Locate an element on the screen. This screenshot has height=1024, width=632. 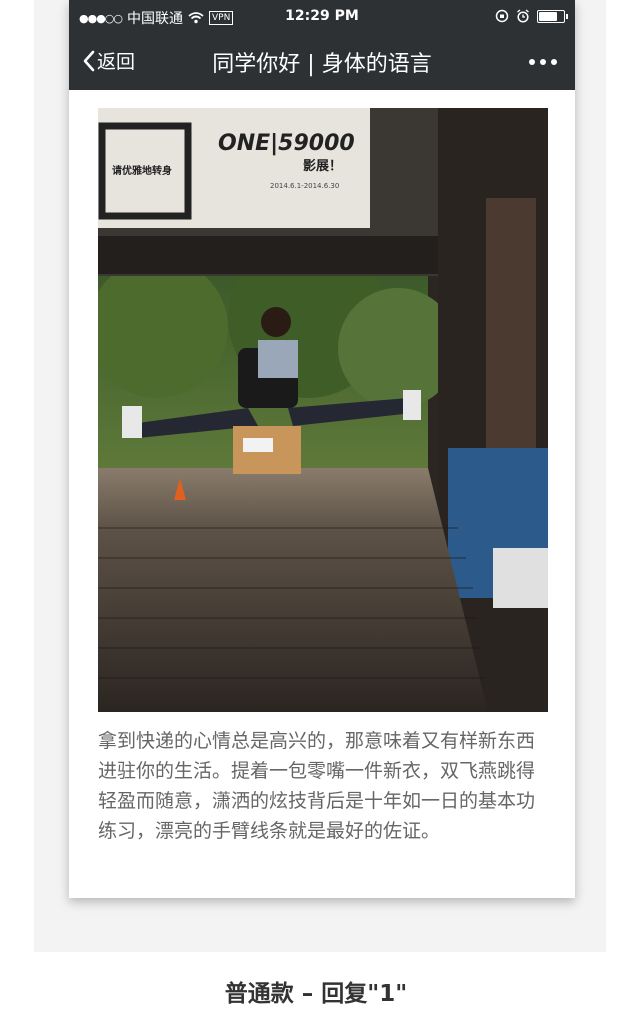
battery-icon is located at coordinates (552, 16).